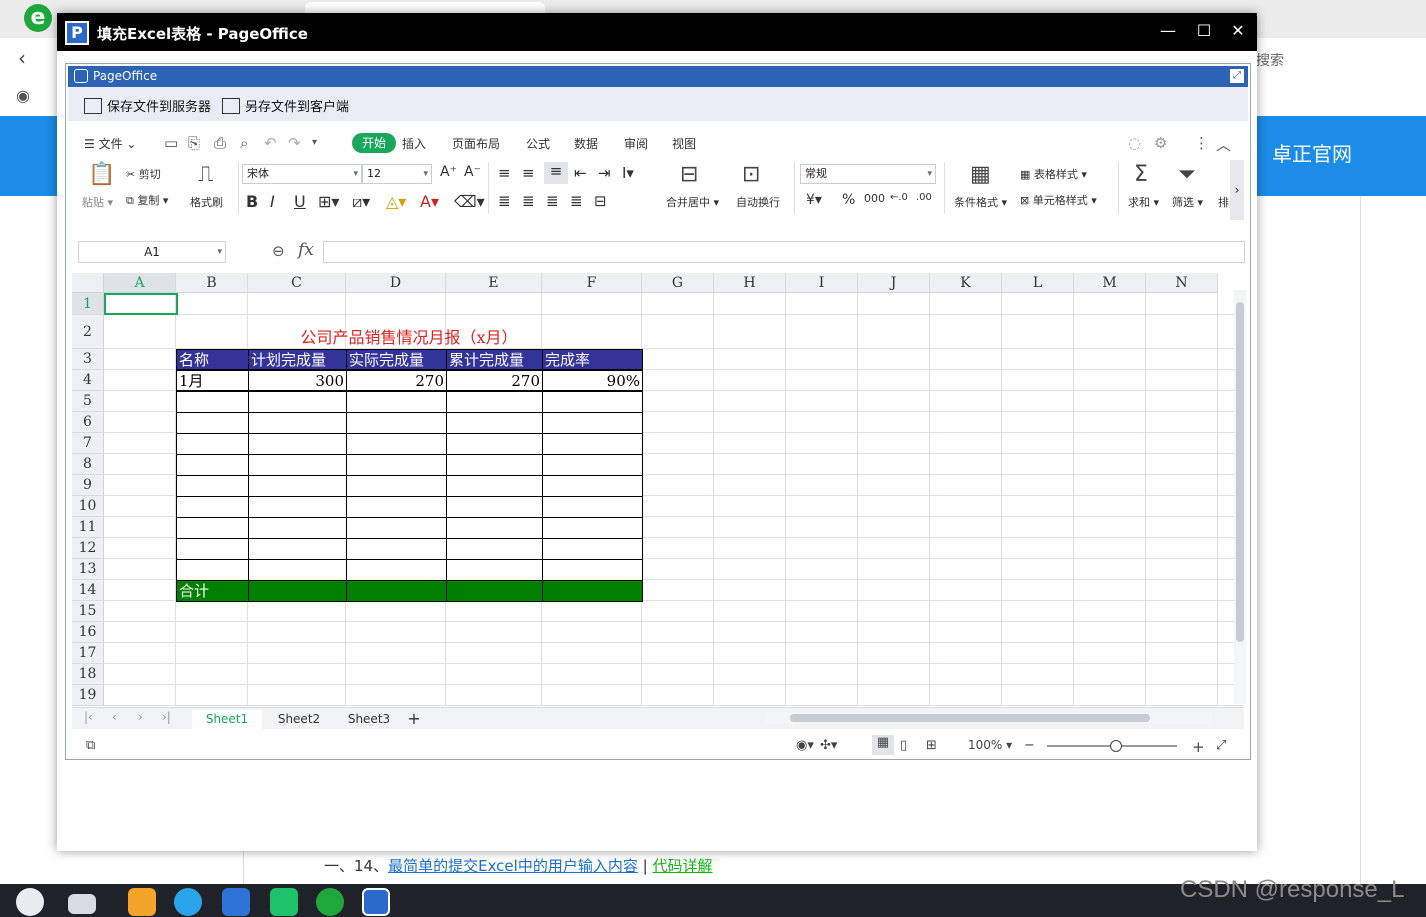 The width and height of the screenshot is (1426, 917). I want to click on indent-decrease-icon: ⇤, so click(580, 173).